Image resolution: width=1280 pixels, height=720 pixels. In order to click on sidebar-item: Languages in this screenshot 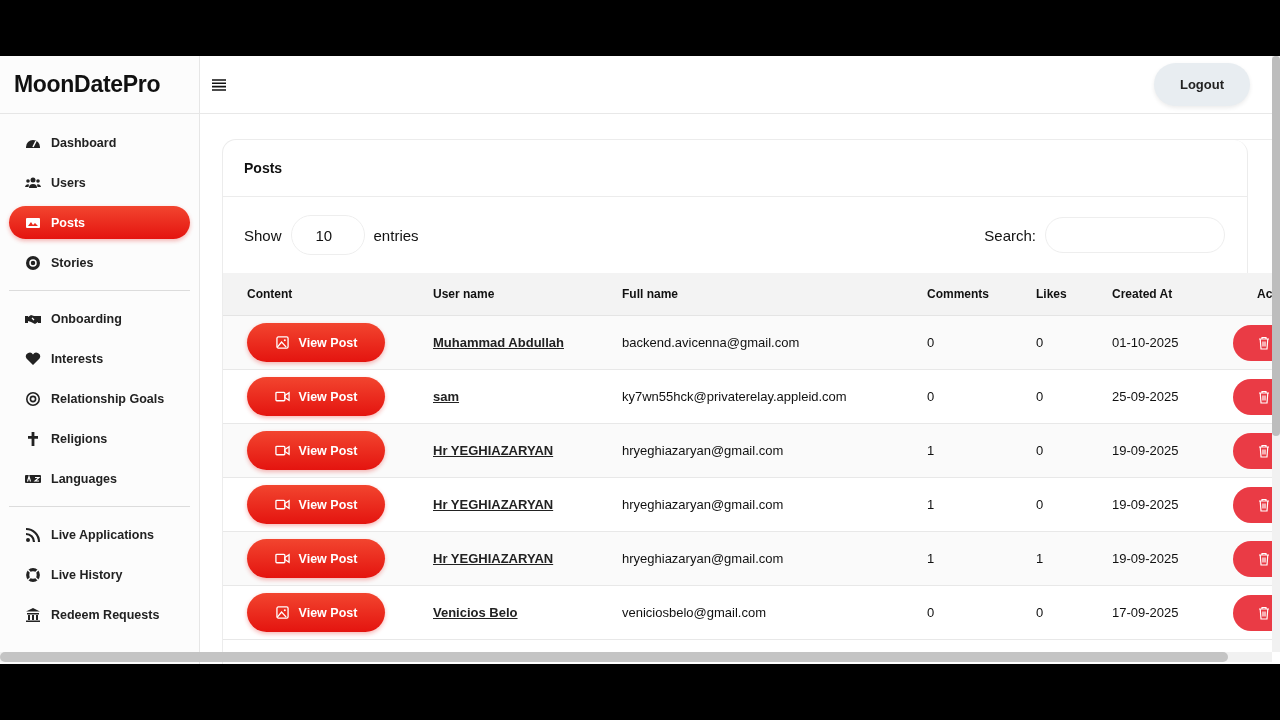, I will do `click(99, 478)`.